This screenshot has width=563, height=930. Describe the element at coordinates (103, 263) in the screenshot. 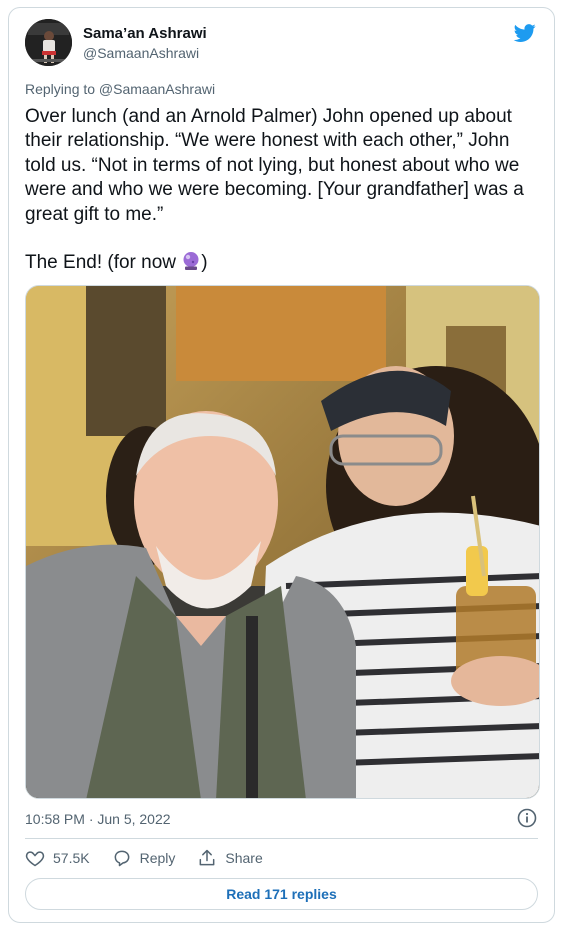

I see `tweet-end-prefix: The End! (for now` at that location.